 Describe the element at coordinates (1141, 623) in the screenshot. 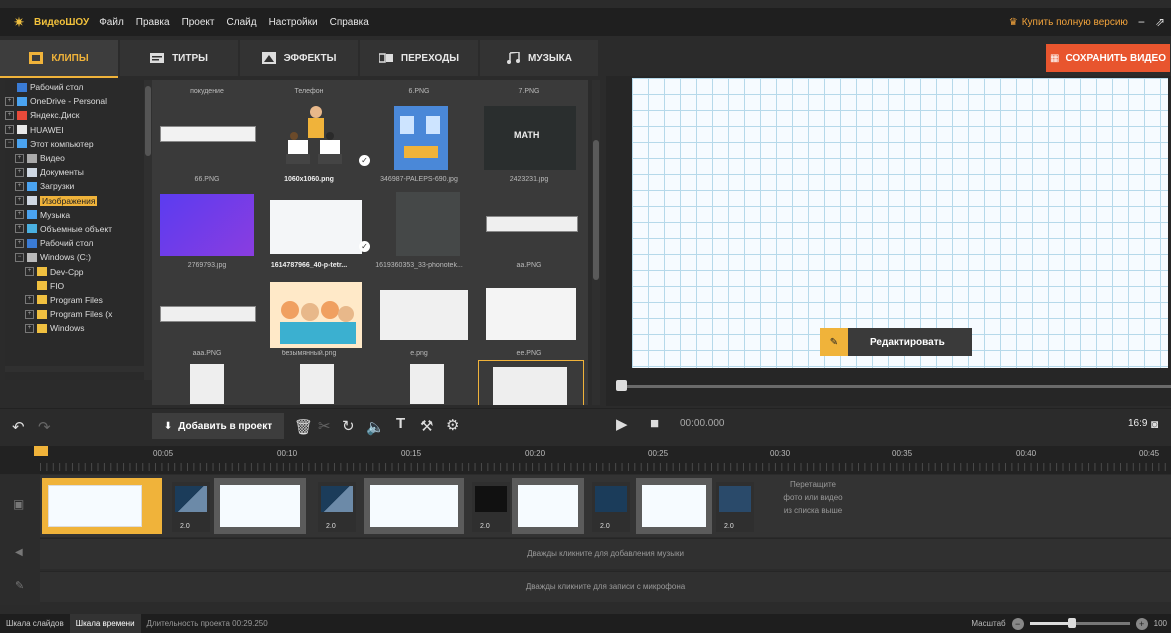

I see `zoom-in-icon: +` at that location.